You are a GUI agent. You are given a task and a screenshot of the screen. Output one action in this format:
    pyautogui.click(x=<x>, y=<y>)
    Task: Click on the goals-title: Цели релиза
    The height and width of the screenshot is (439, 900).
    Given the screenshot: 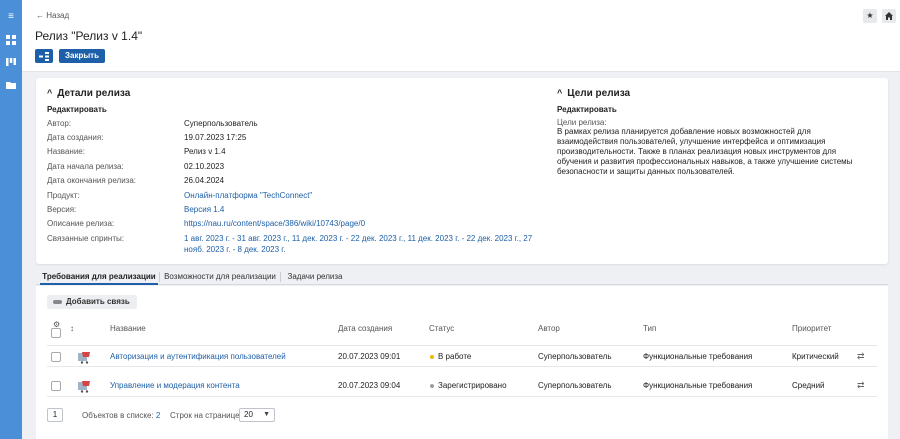 What is the action you would take?
    pyautogui.click(x=599, y=93)
    